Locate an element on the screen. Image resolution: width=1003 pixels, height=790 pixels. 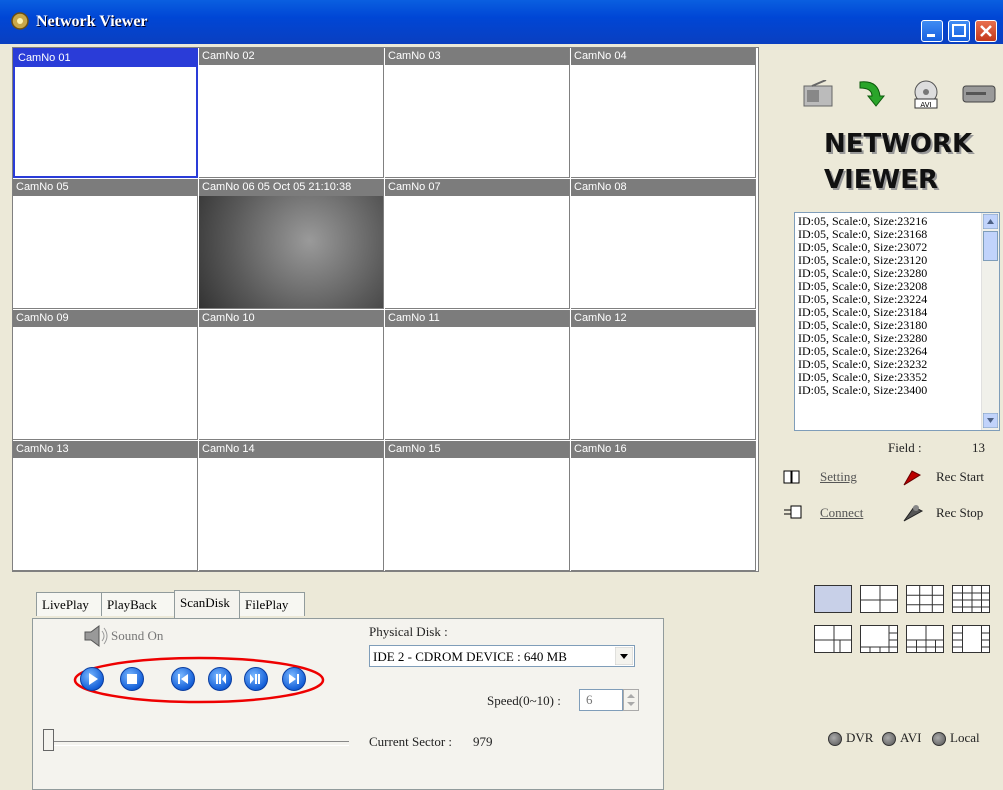
camera-label: CamNo 14 is located at coordinates (291, 449).